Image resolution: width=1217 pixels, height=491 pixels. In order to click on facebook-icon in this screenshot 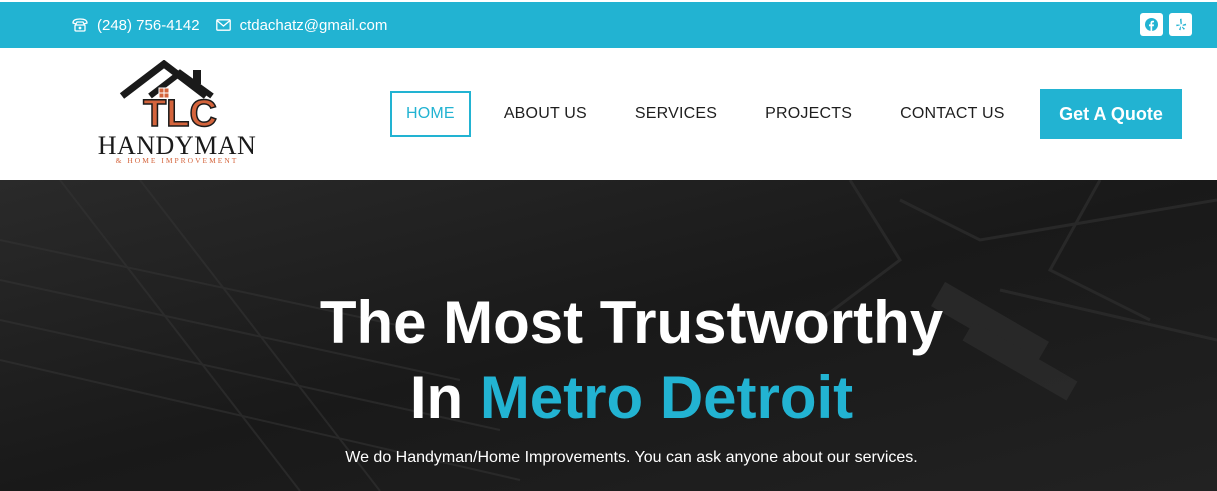, I will do `click(1151, 24)`.